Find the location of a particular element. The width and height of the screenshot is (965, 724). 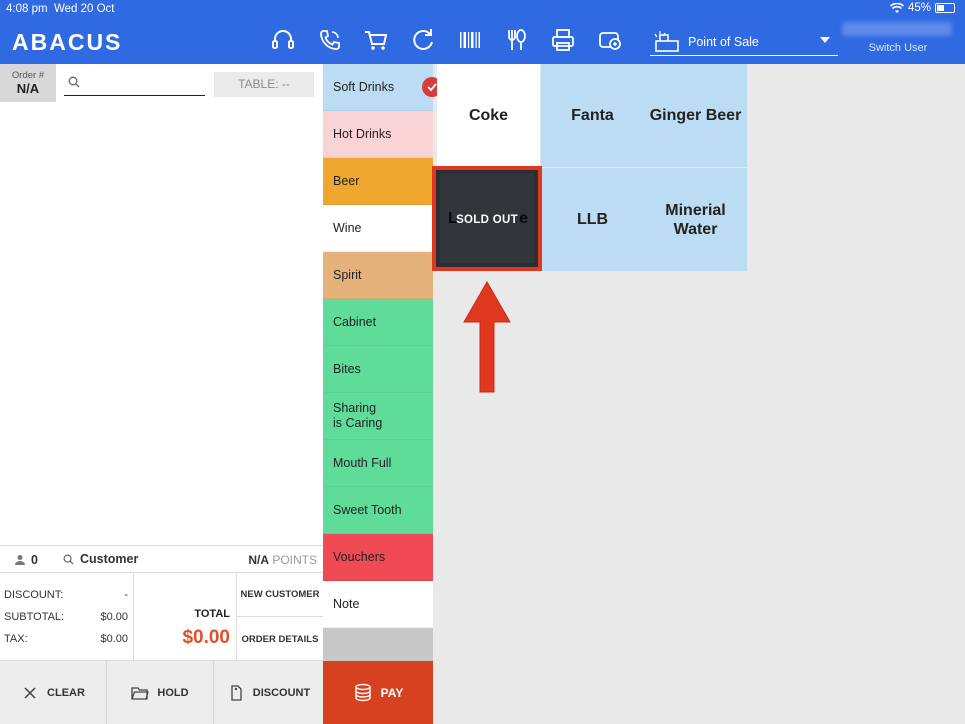

product-tile: Ginger Beer is located at coordinates (695, 115).